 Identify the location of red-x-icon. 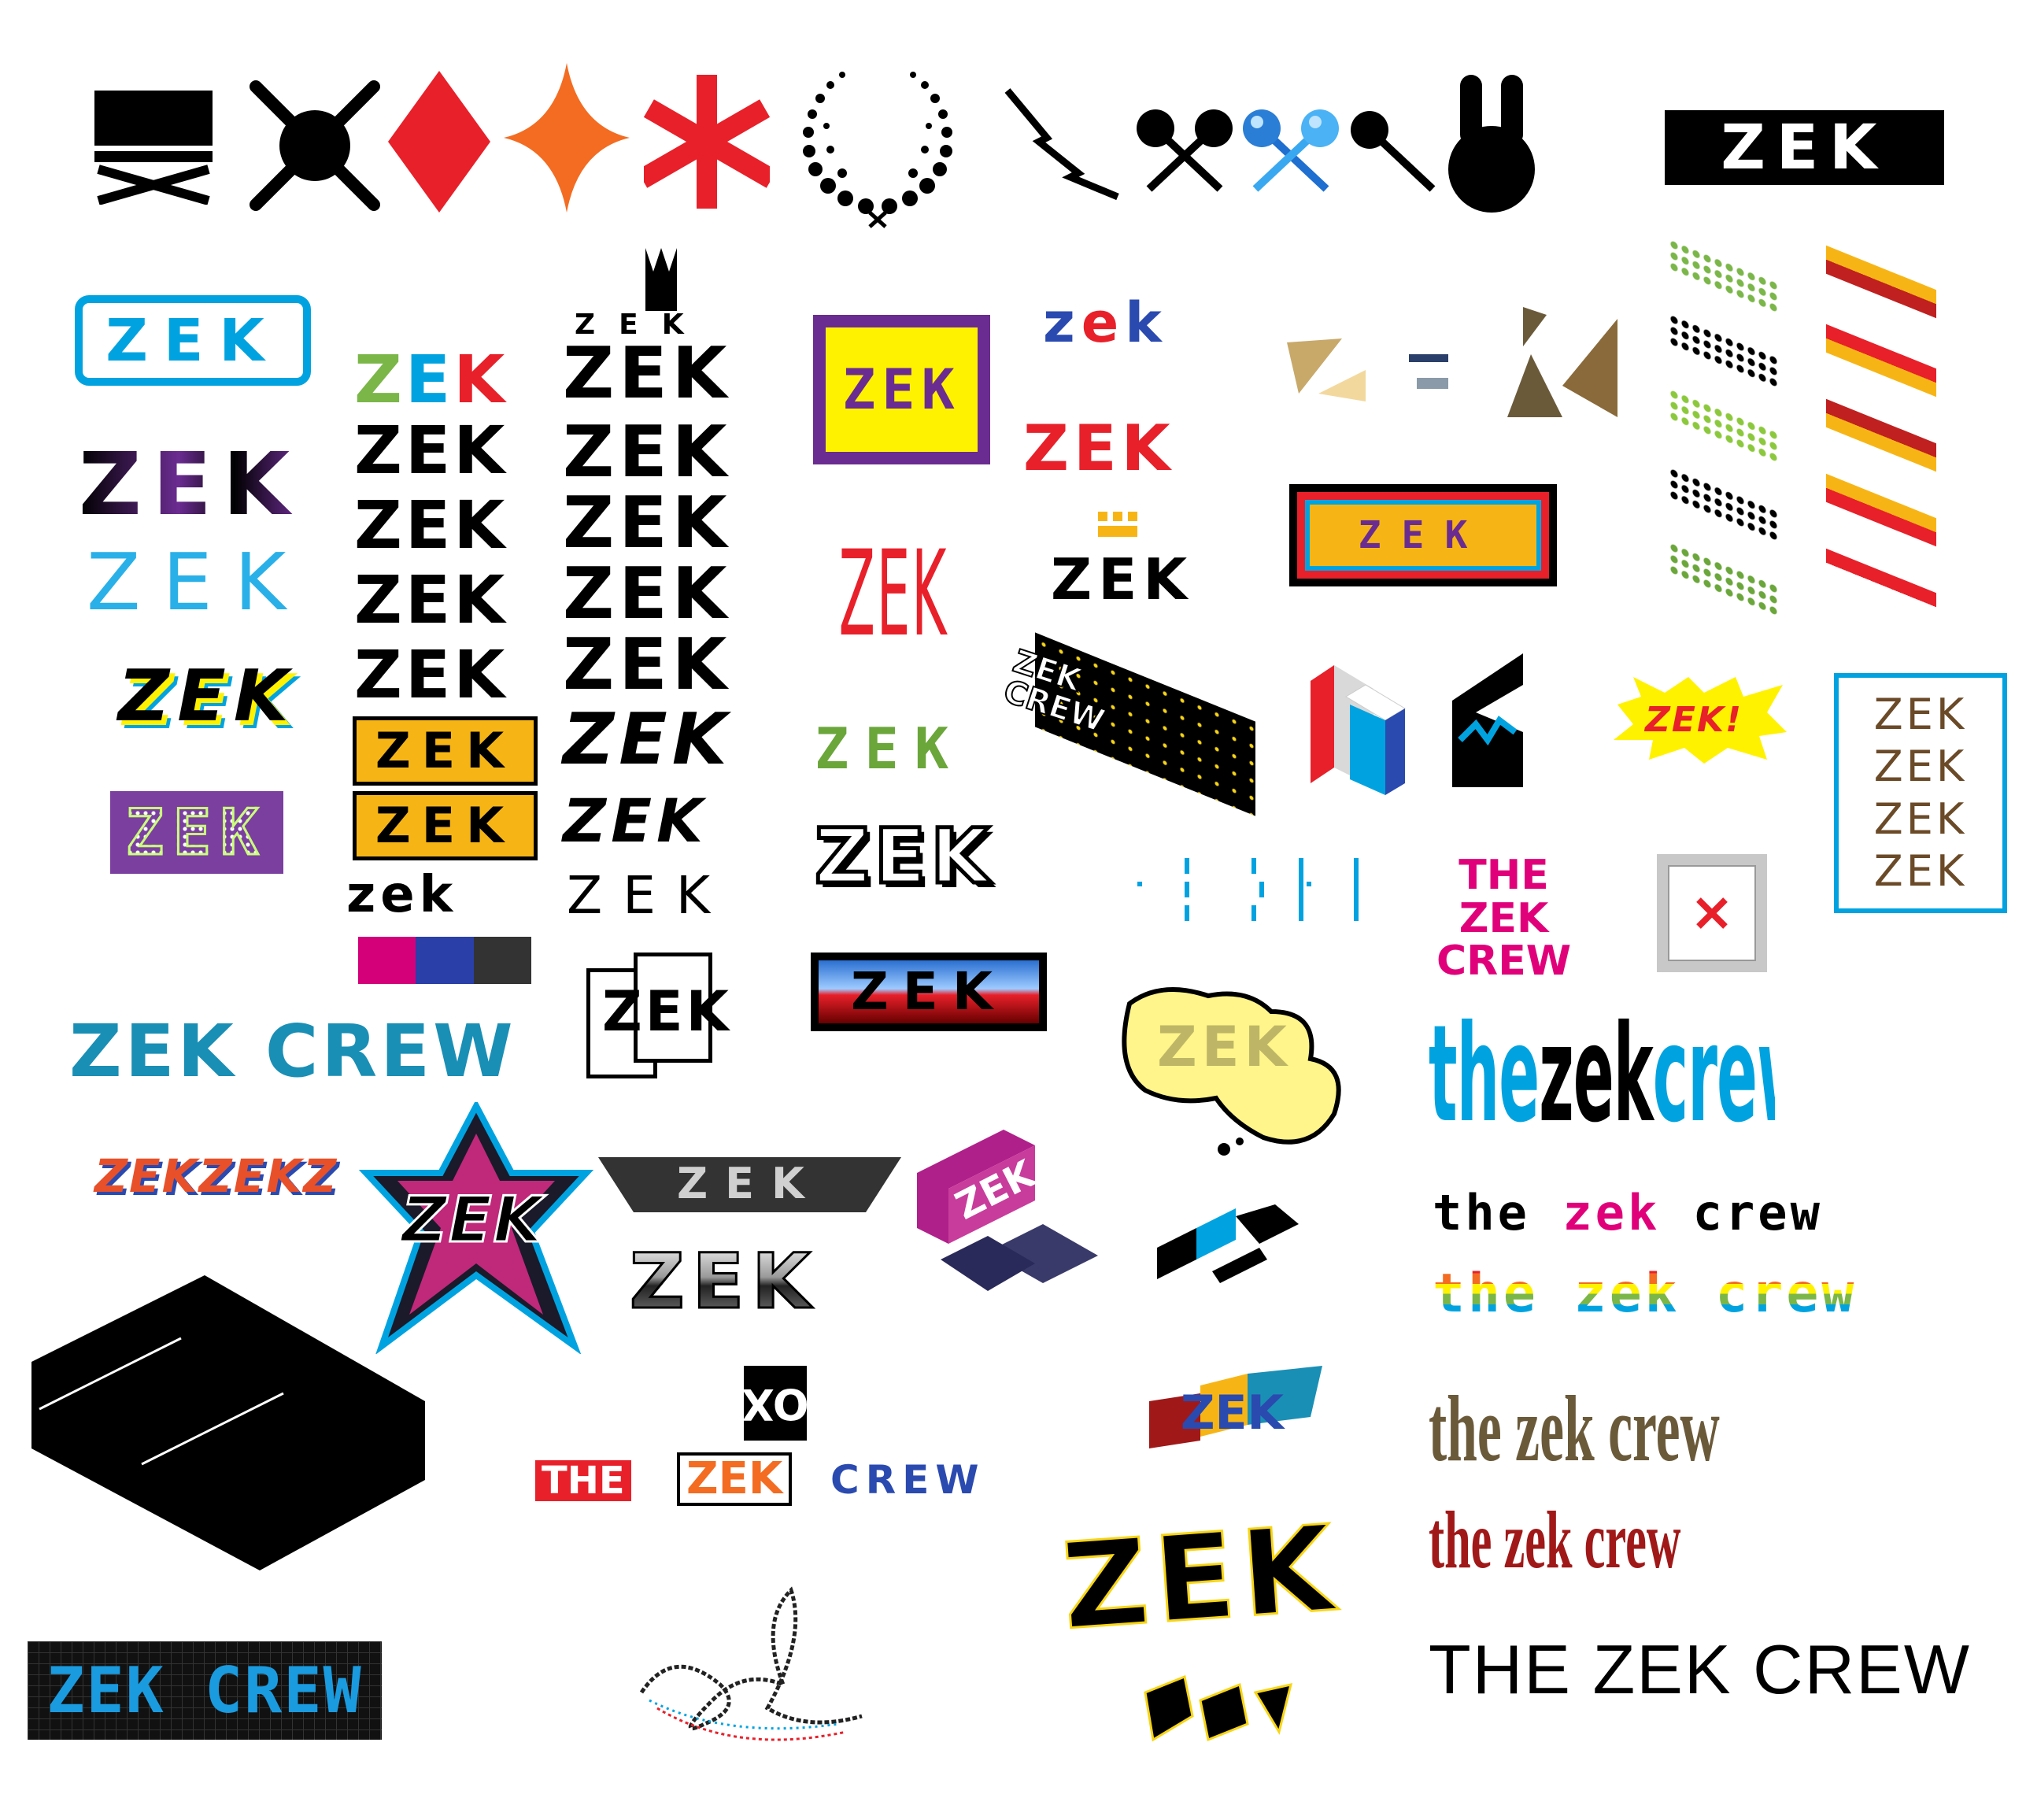
(1712, 913).